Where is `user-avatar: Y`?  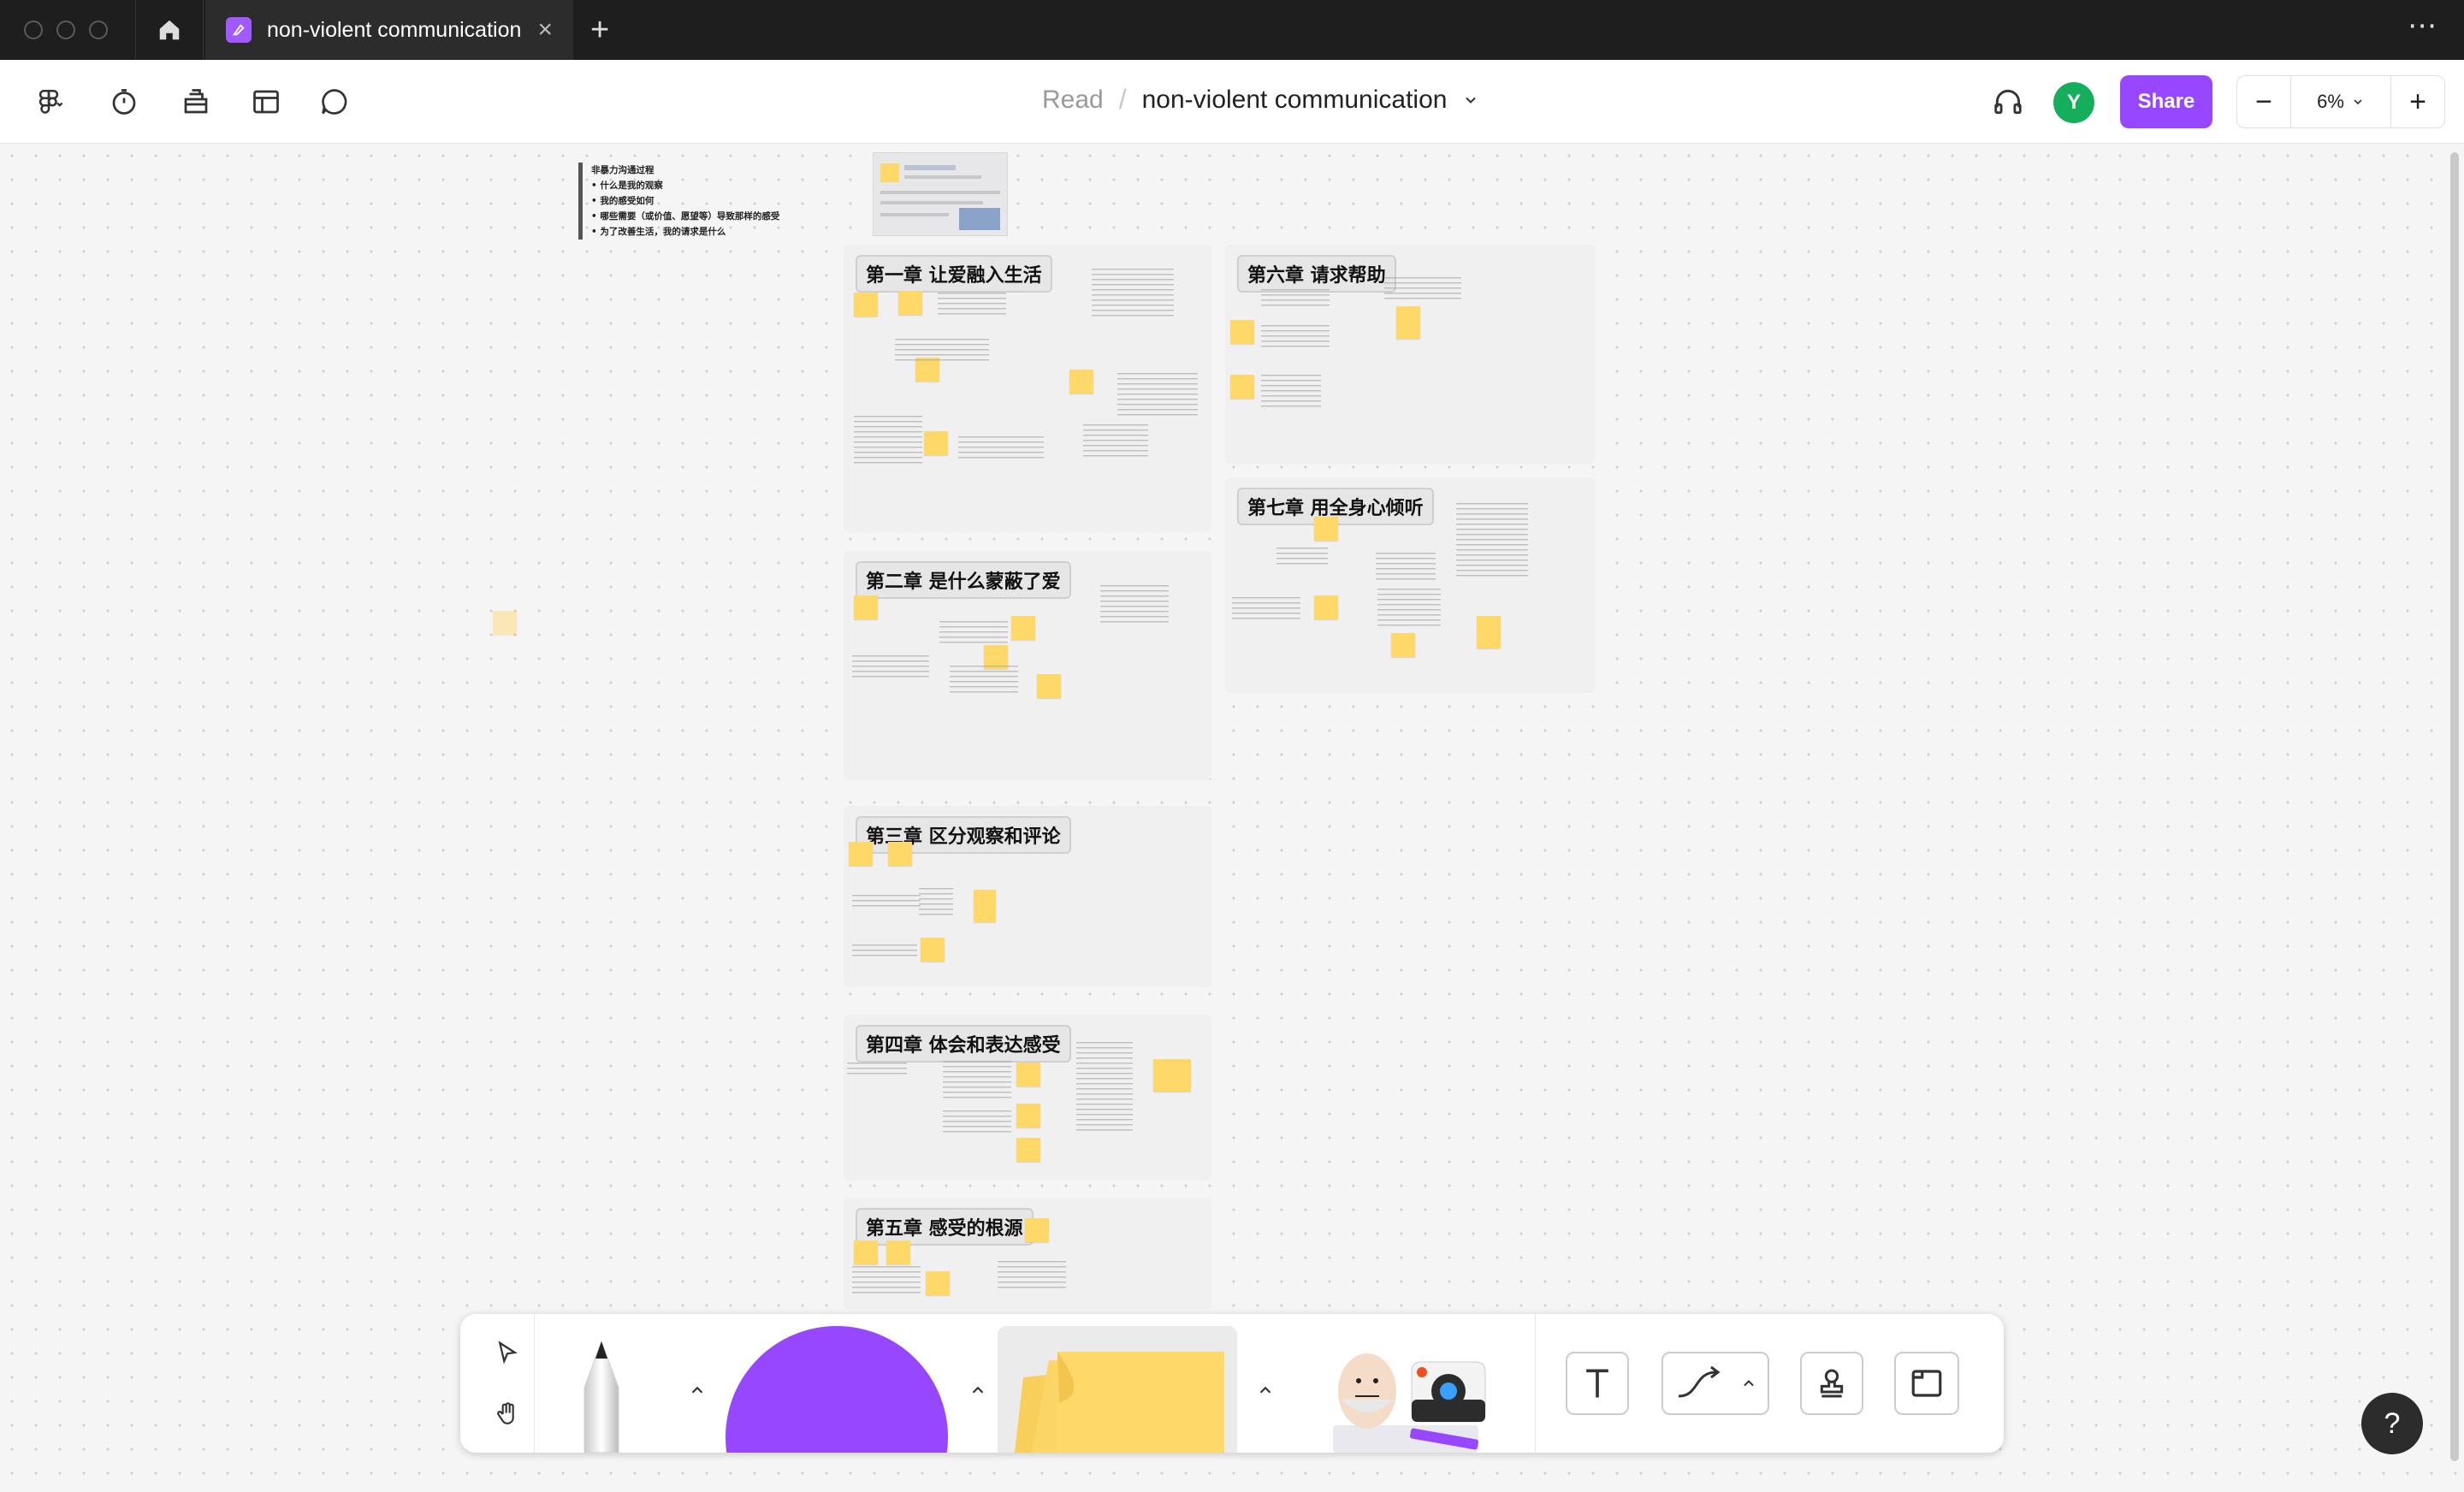 user-avatar: Y is located at coordinates (2073, 102).